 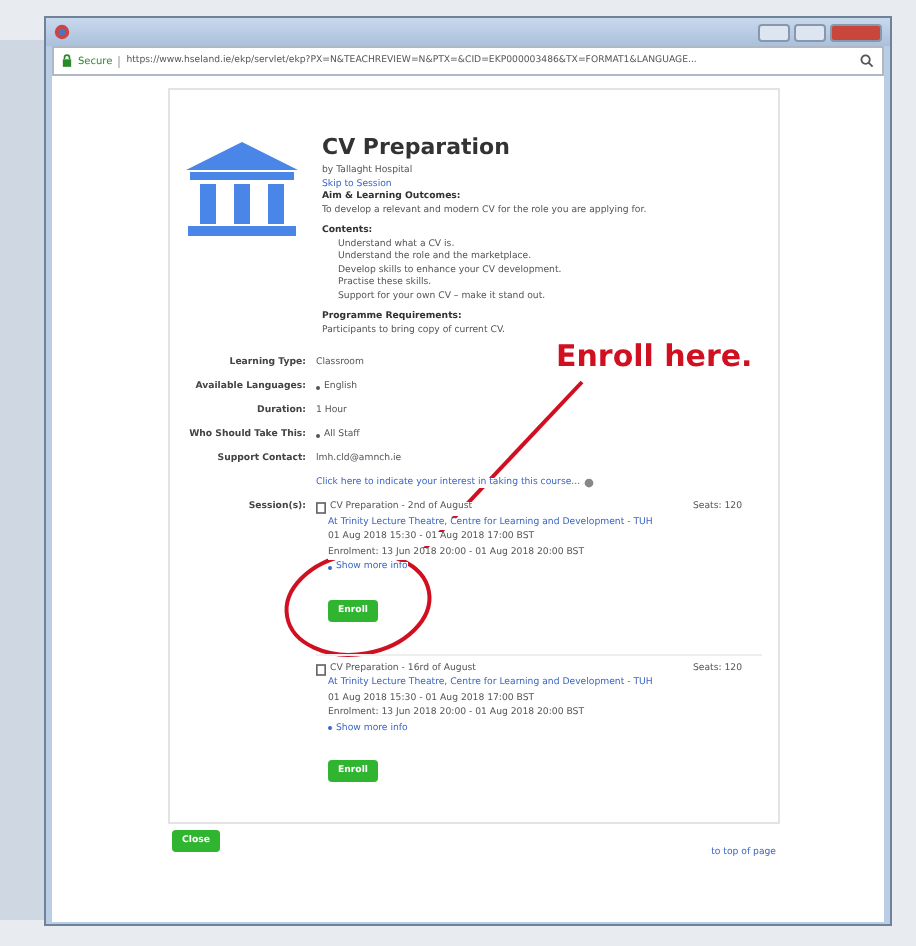 I want to click on building-icon, so click(x=242, y=188).